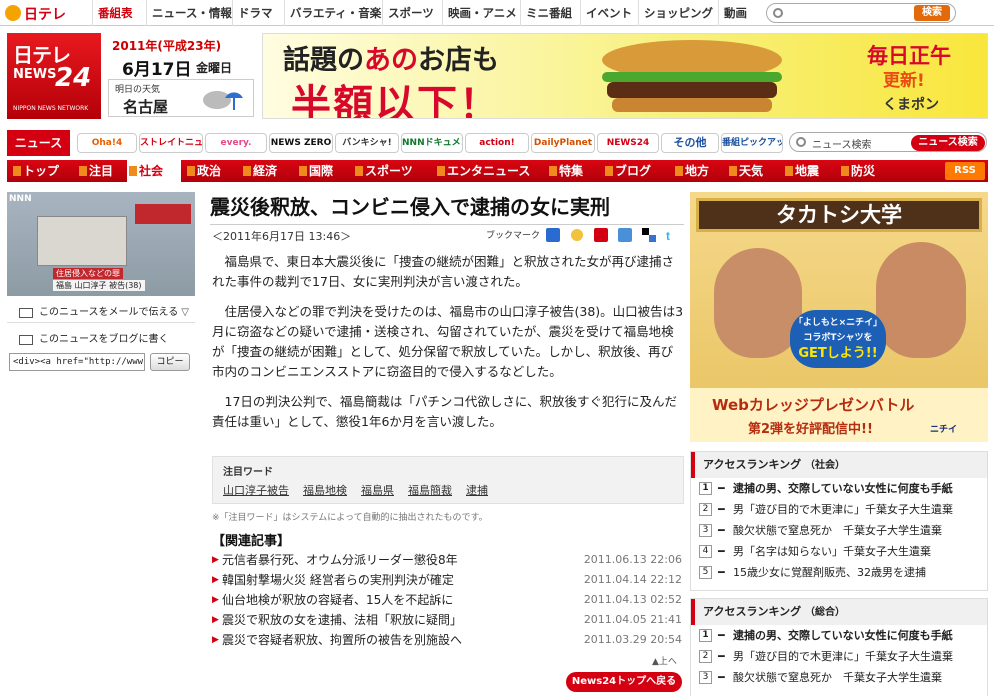 The width and height of the screenshot is (994, 696). What do you see at coordinates (628, 143) in the screenshot?
I see `program-news24: NEWS24` at bounding box center [628, 143].